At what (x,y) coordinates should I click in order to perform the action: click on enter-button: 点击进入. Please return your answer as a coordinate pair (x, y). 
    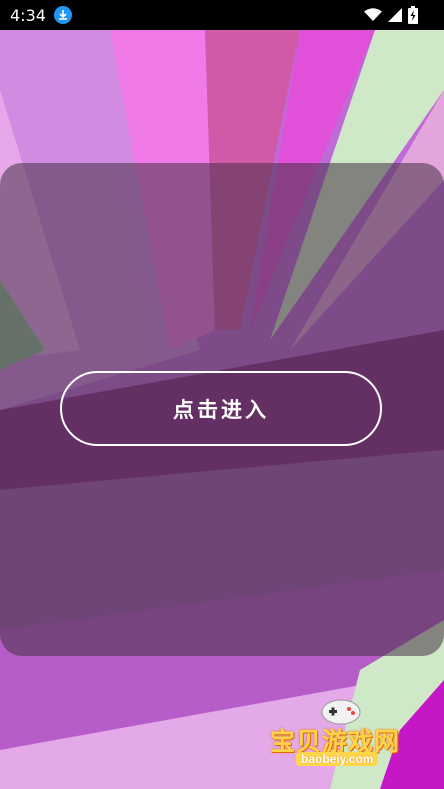
    Looking at the image, I should click on (221, 408).